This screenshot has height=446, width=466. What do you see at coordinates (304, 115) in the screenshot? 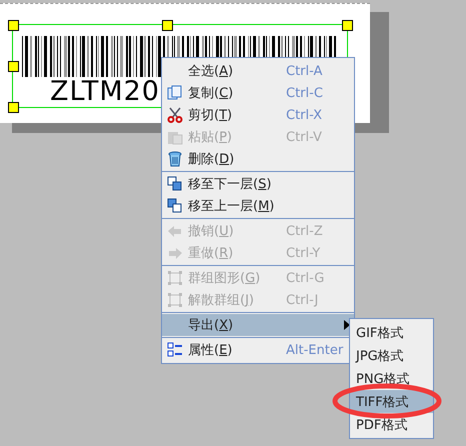
I see `shortcut-text: Ctrl-X` at bounding box center [304, 115].